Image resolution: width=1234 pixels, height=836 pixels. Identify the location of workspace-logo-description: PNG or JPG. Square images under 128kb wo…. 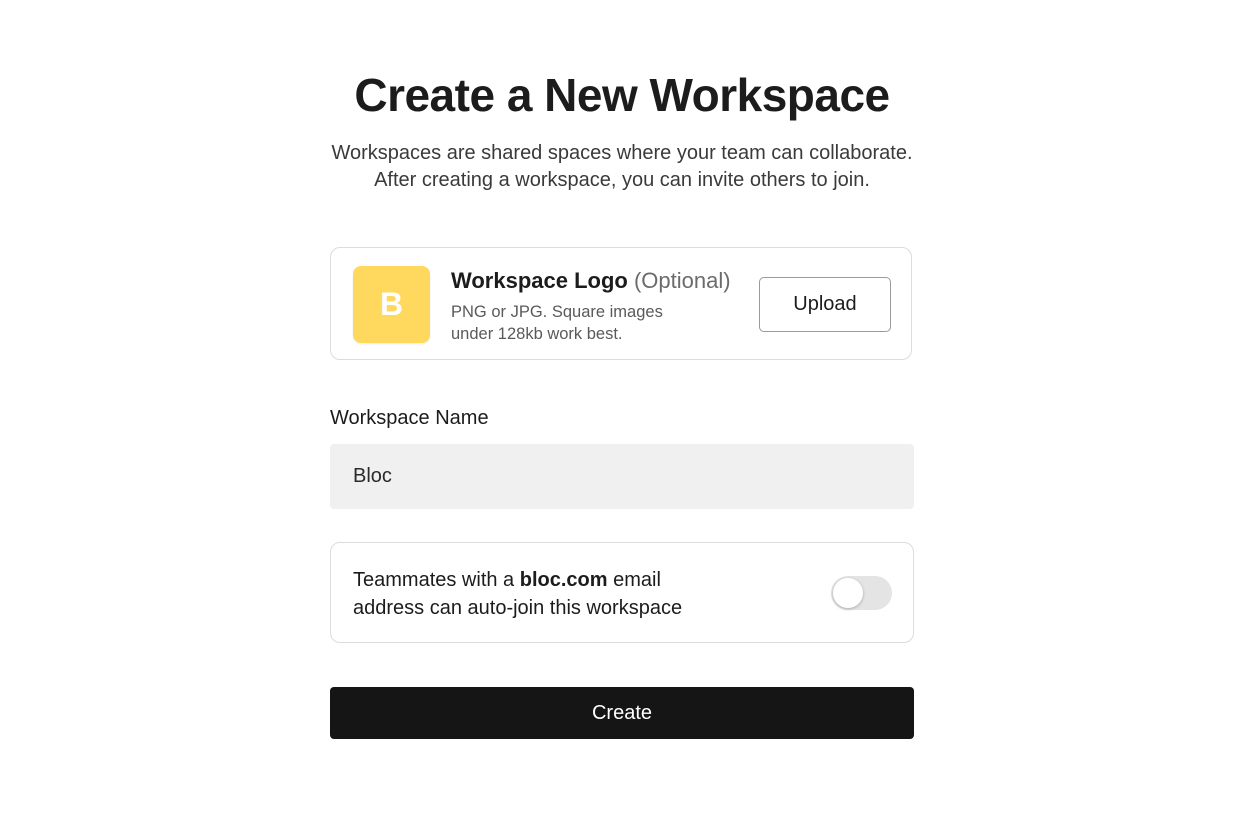
(557, 323).